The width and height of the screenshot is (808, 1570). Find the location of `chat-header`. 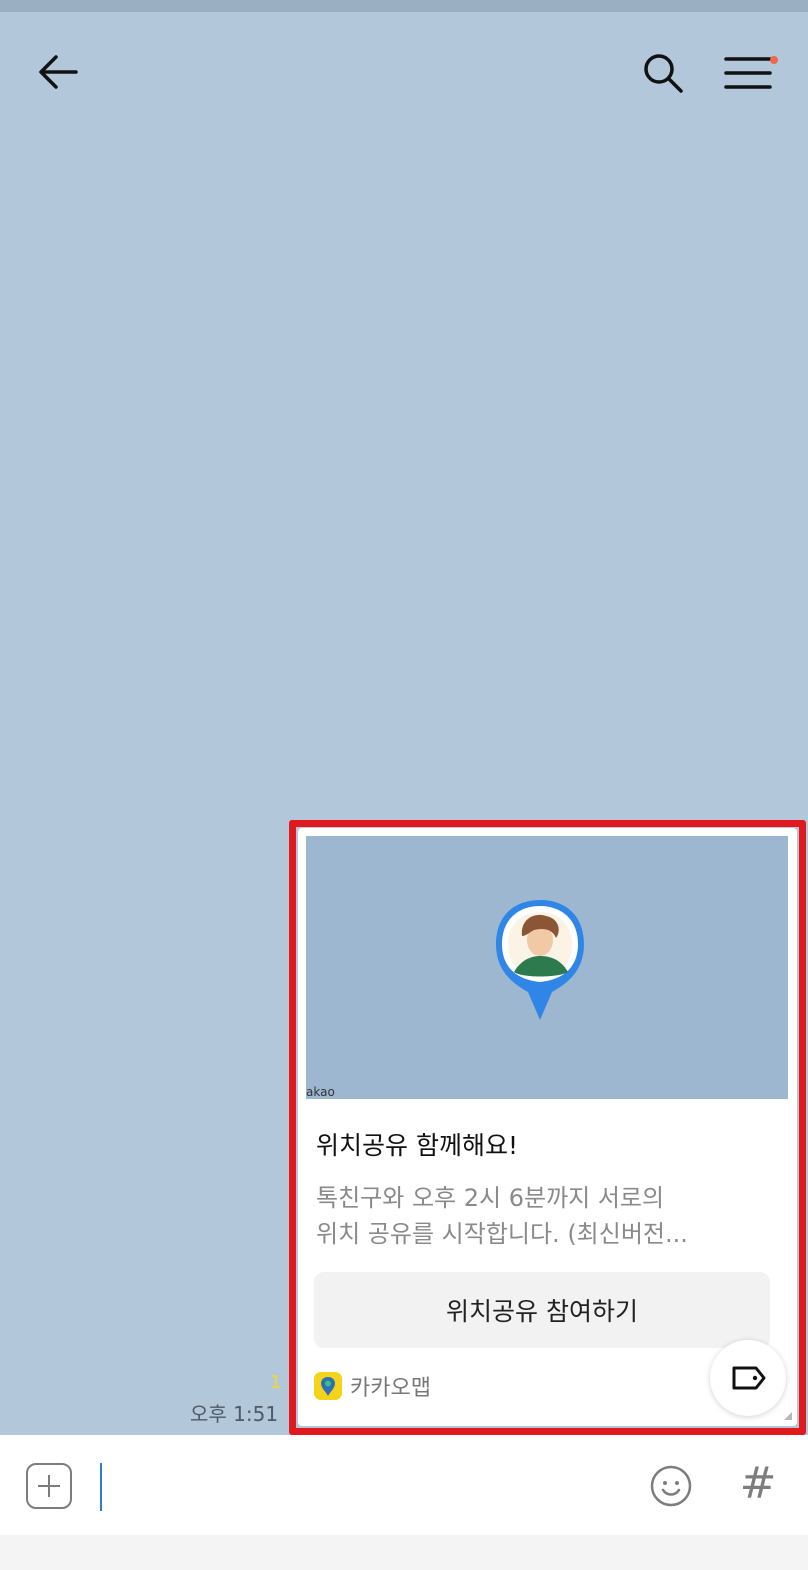

chat-header is located at coordinates (404, 67).